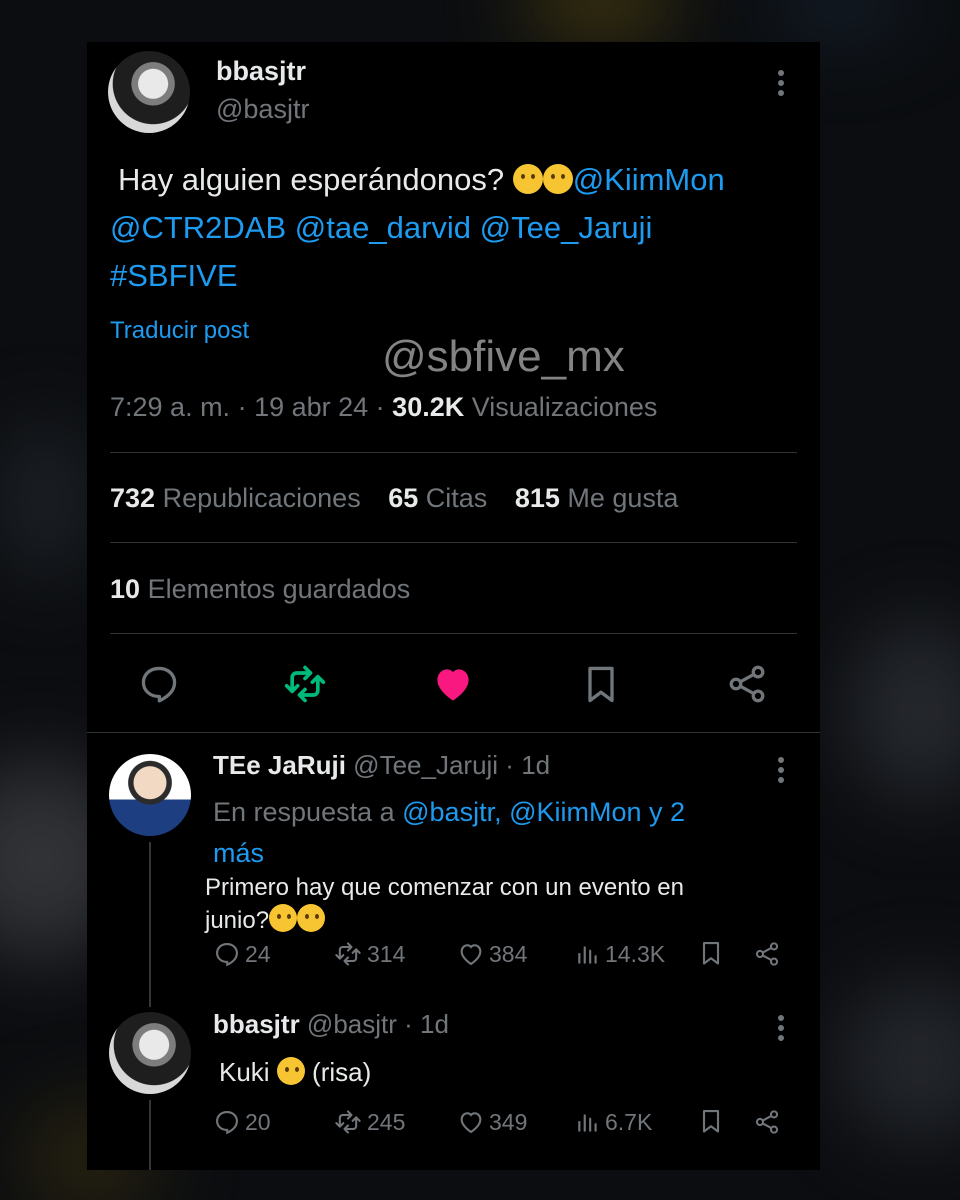 Image resolution: width=960 pixels, height=1200 pixels. I want to click on like-count: 384, so click(508, 953).